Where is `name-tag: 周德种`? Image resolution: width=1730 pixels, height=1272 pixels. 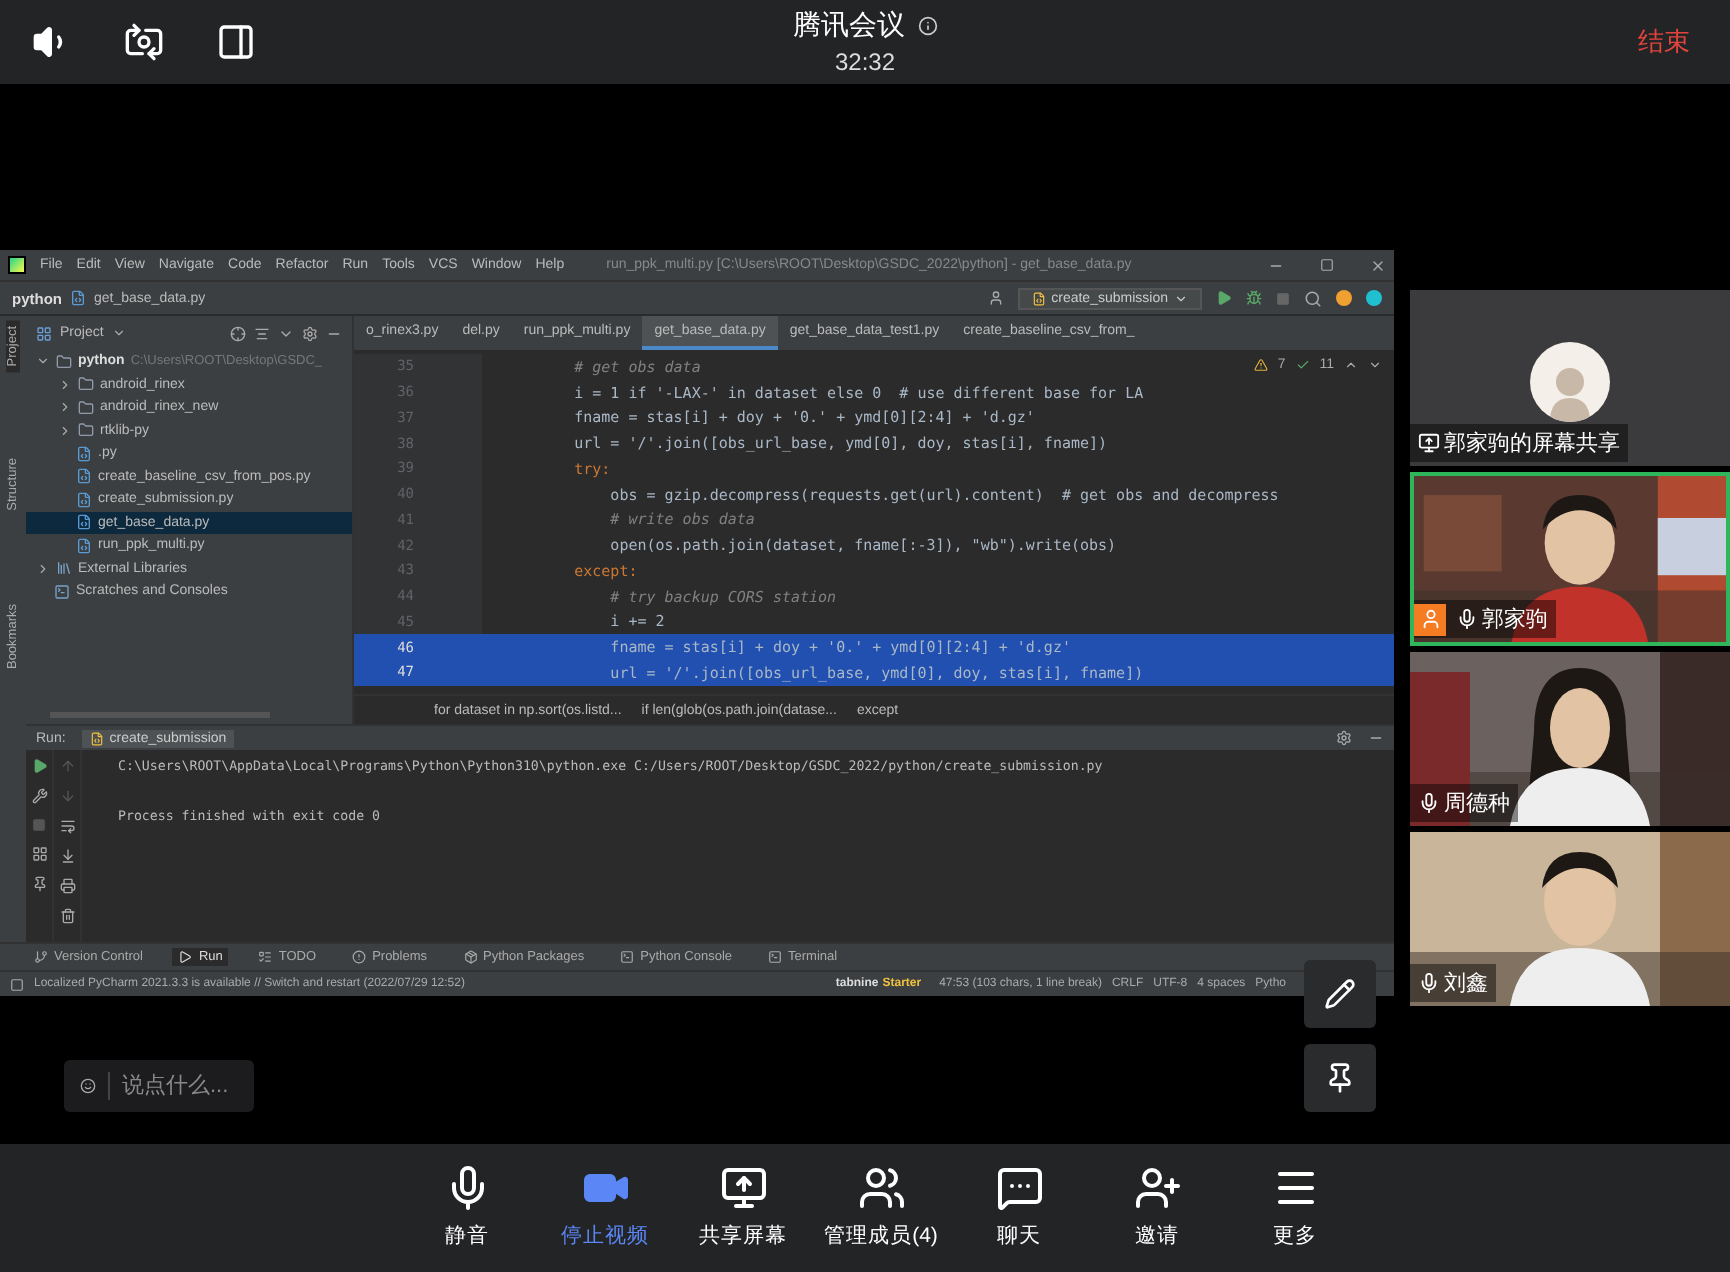 name-tag: 周德种 is located at coordinates (1464, 803).